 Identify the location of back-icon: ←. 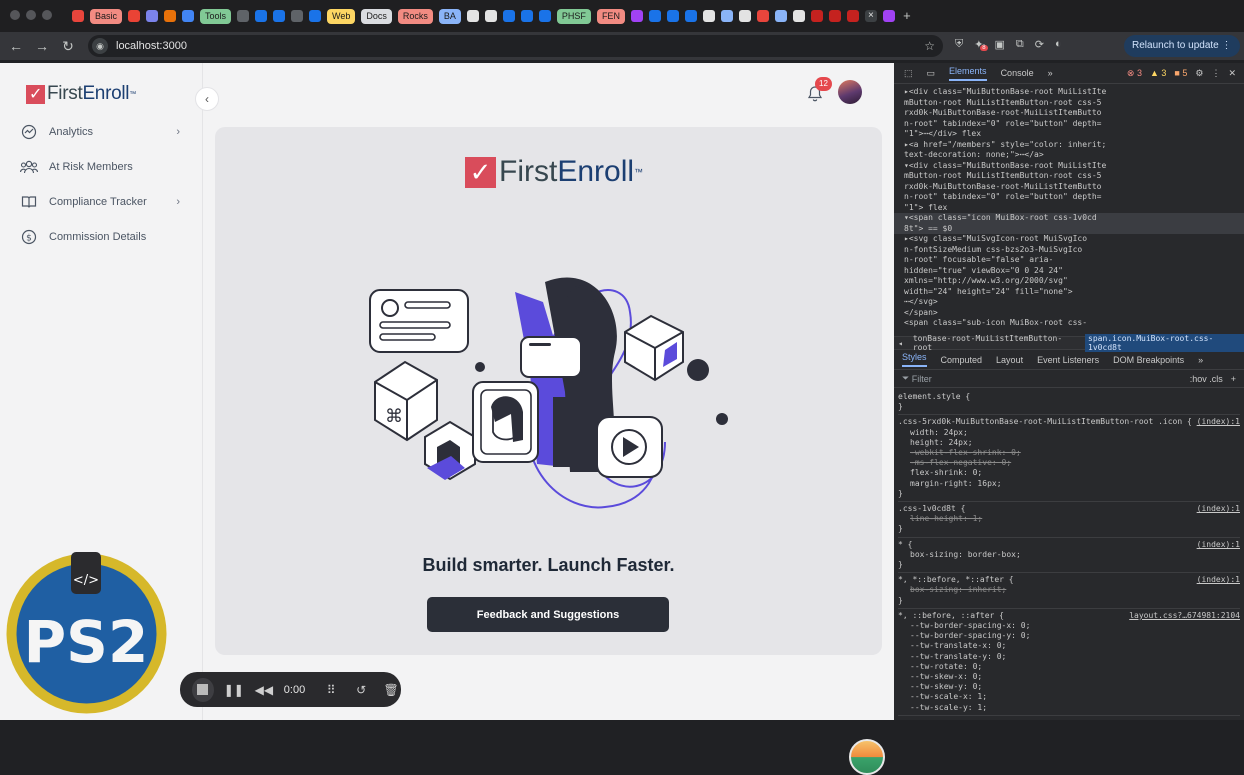
(16, 46).